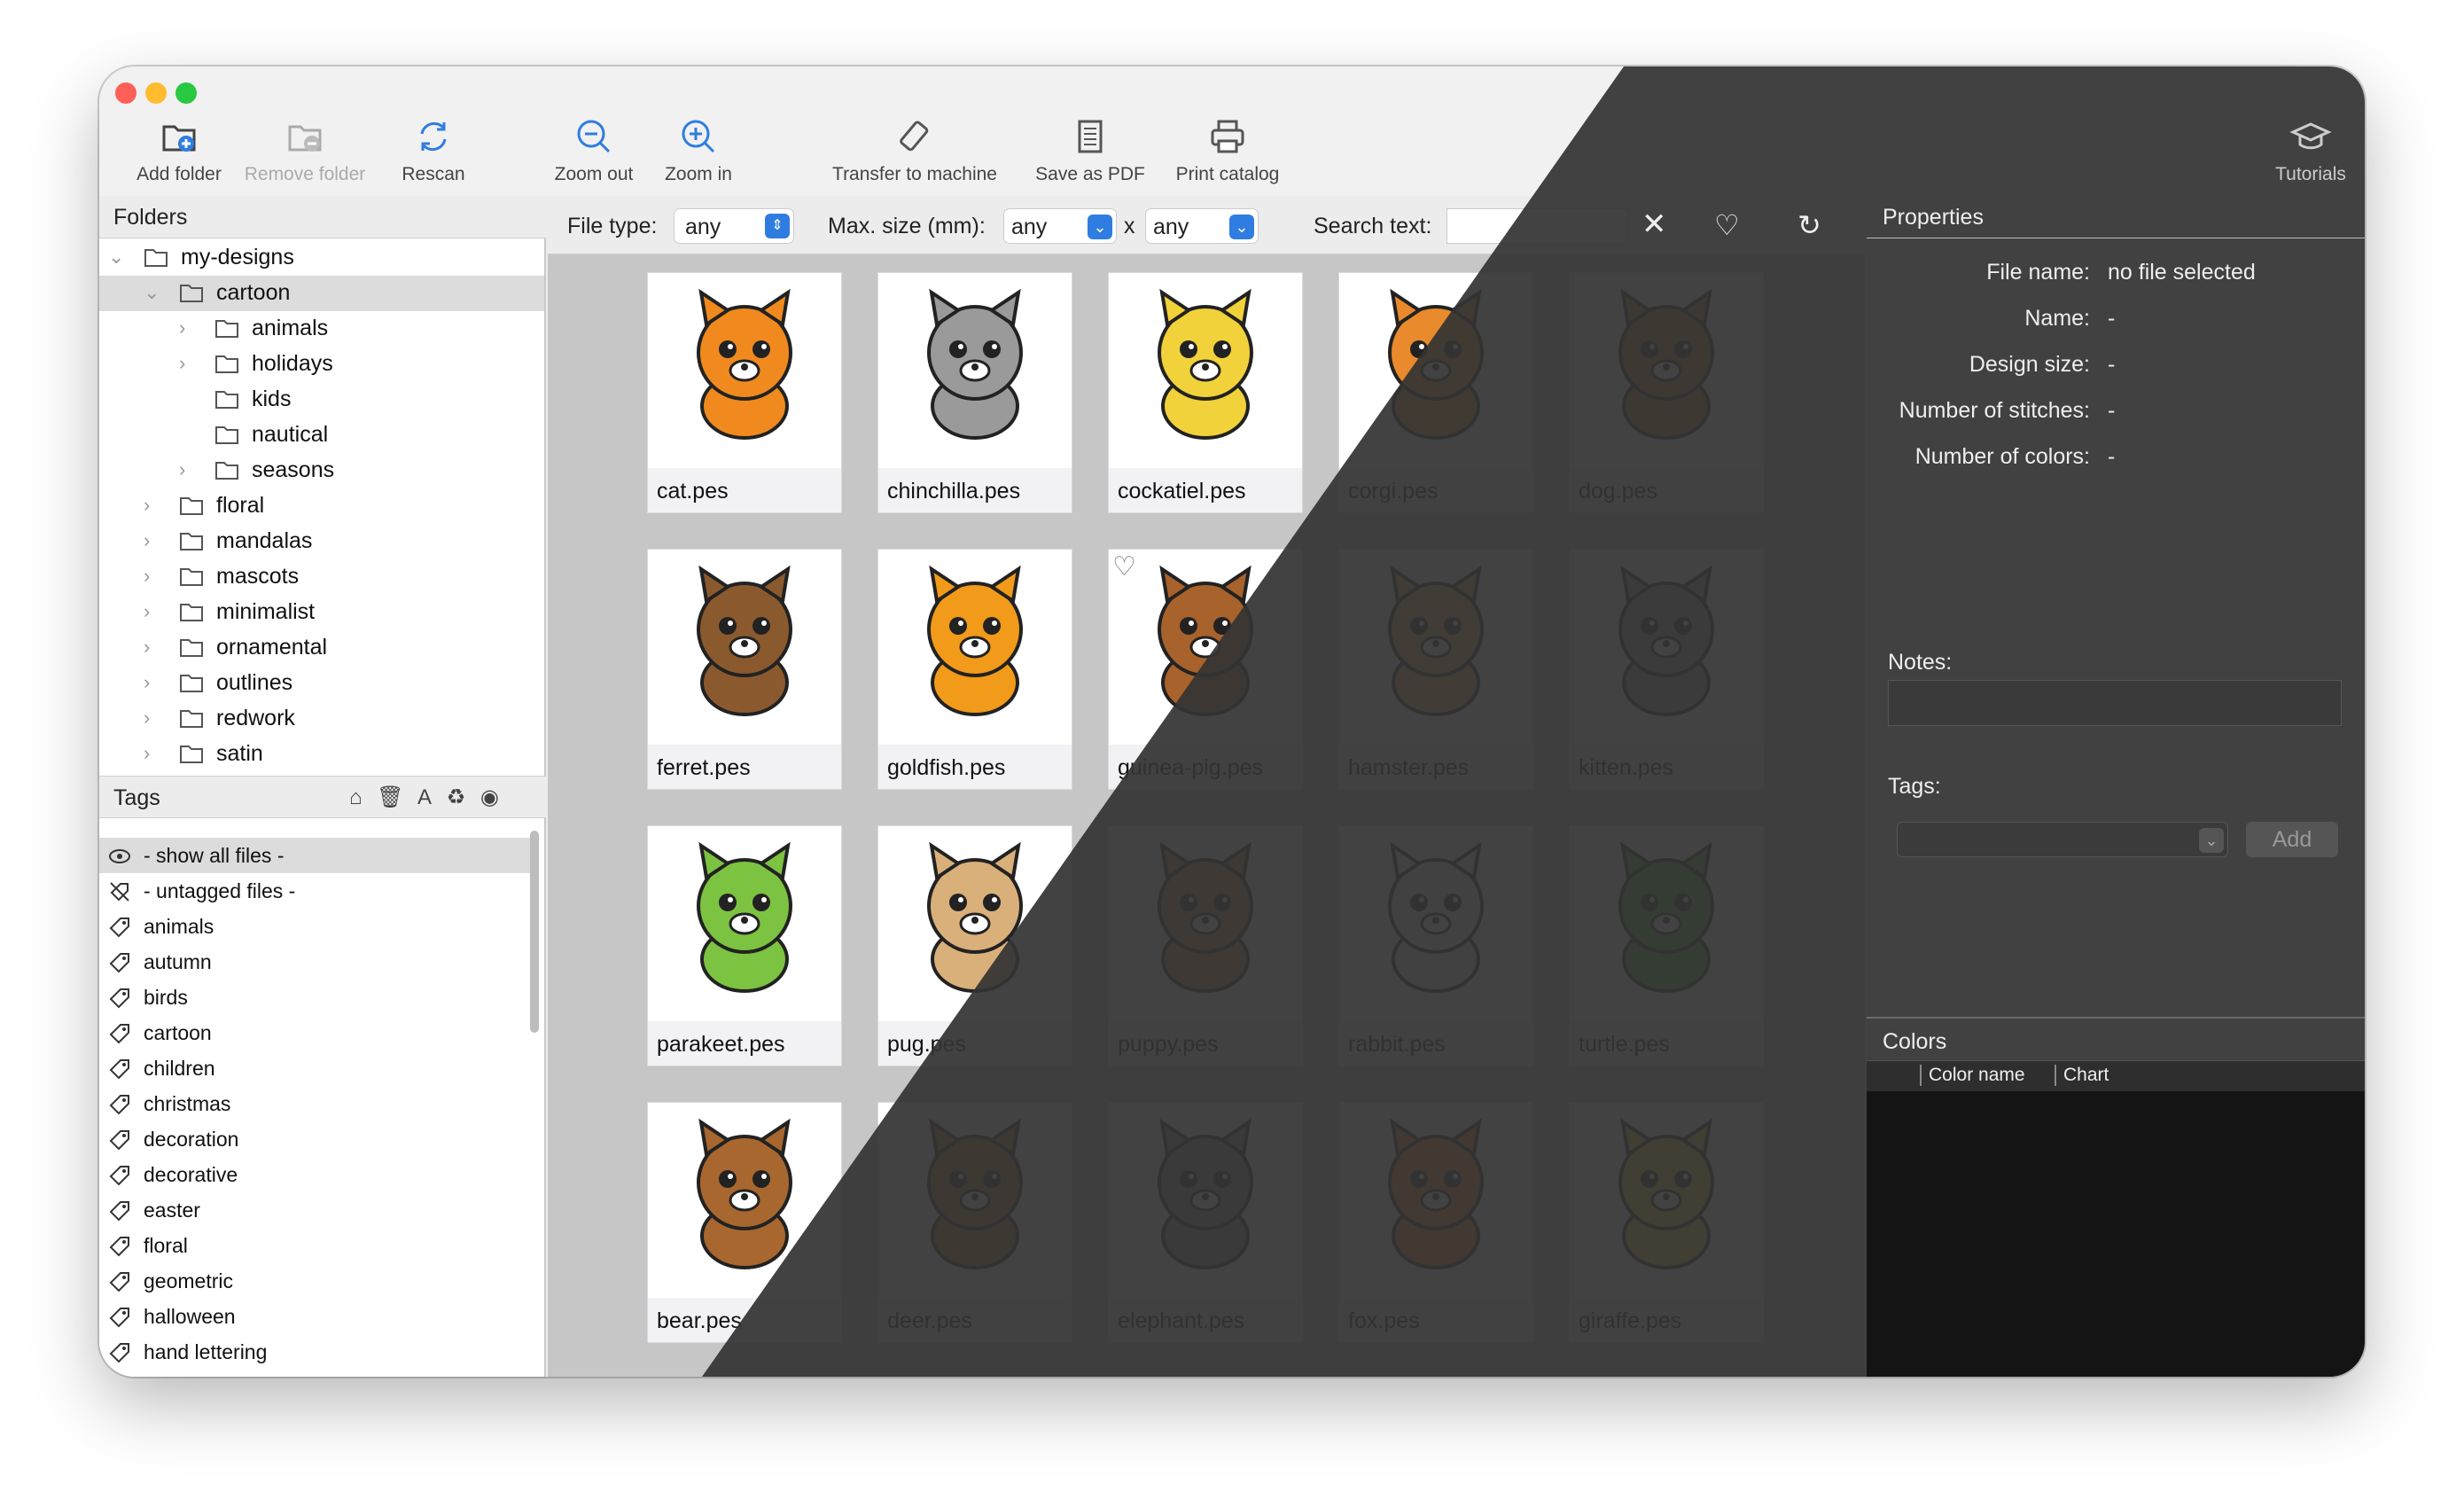  Describe the element at coordinates (316, 1103) in the screenshot. I see `tag-item: christmas` at that location.